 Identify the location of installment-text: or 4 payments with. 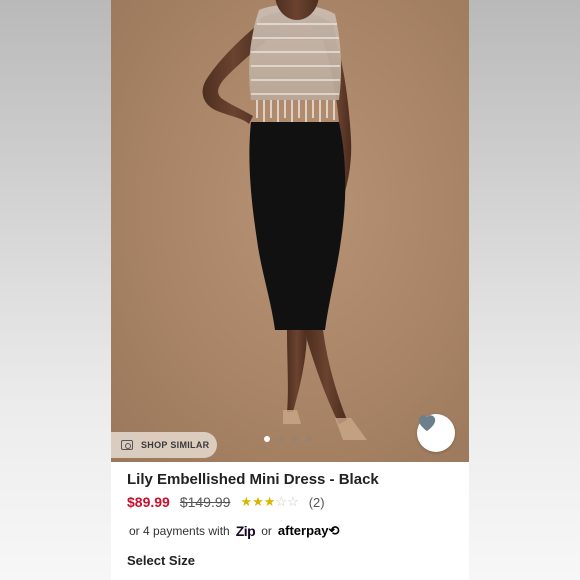
(179, 531).